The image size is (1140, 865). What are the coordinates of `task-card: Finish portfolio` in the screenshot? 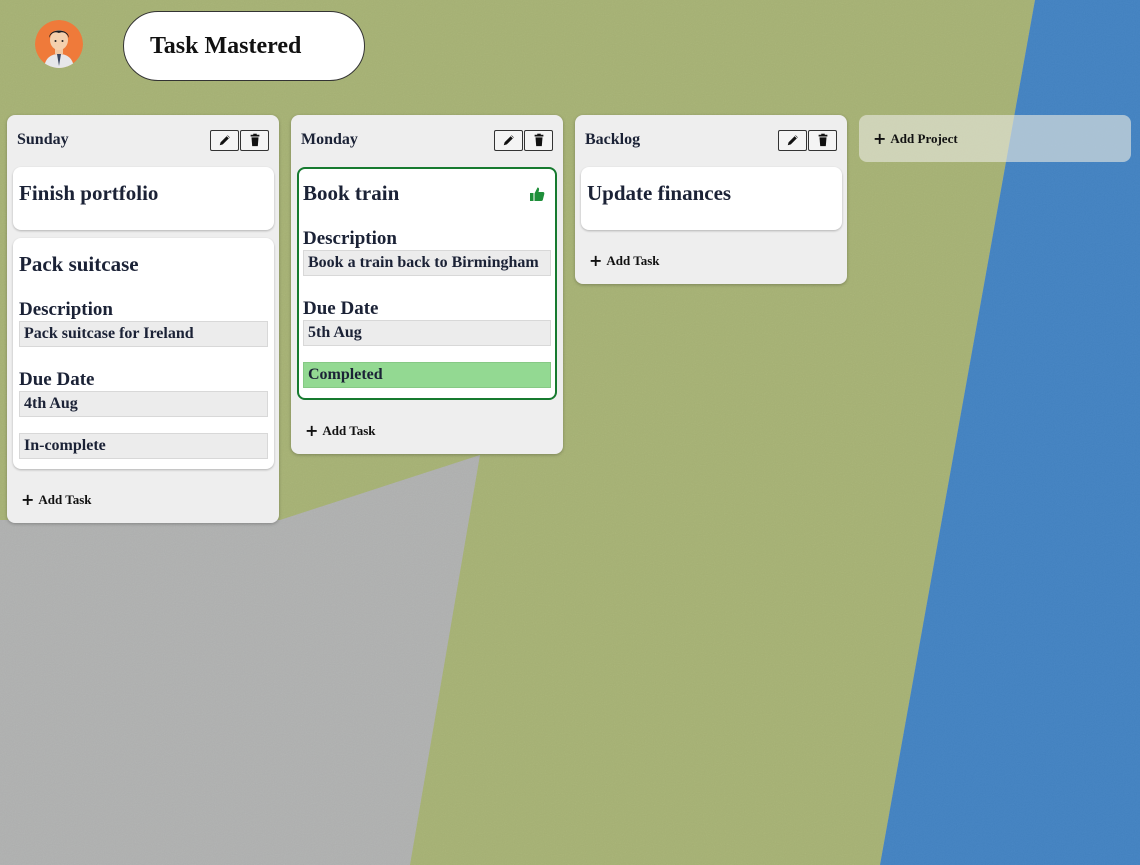 It's located at (143, 198).